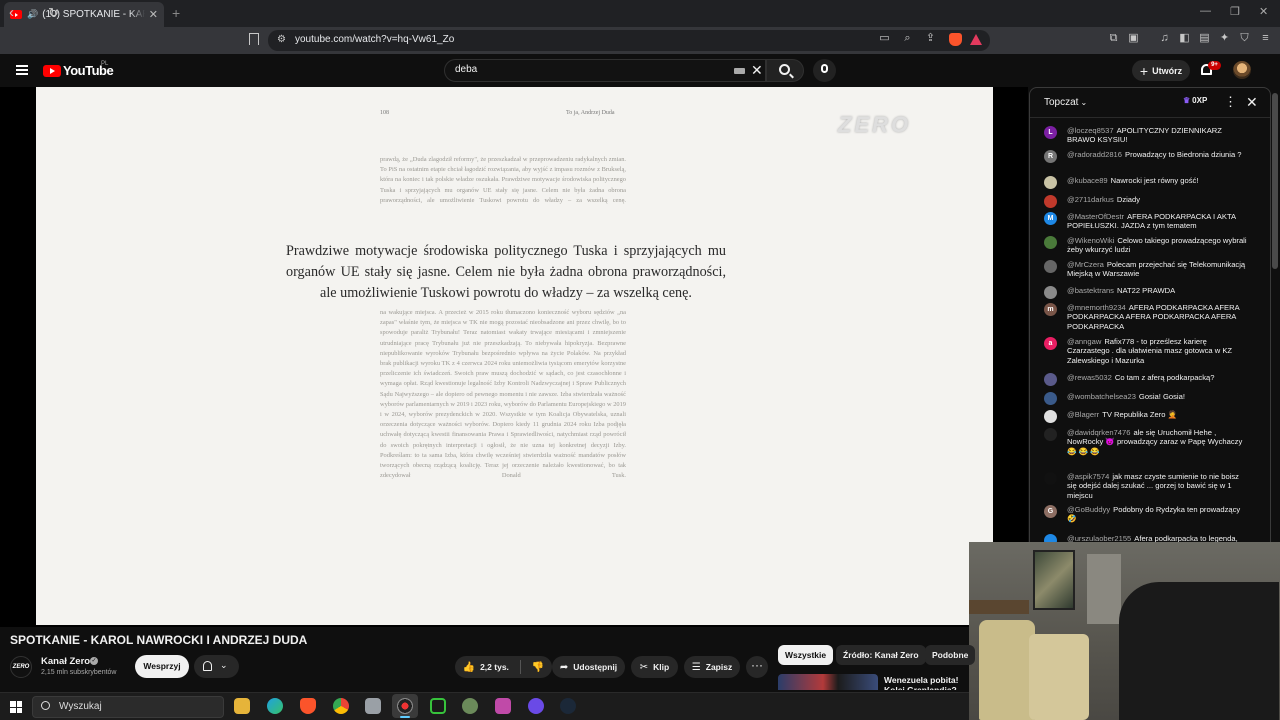 Image resolution: width=1280 pixels, height=720 pixels. I want to click on chat-author: @aspik7574, so click(1088, 476).